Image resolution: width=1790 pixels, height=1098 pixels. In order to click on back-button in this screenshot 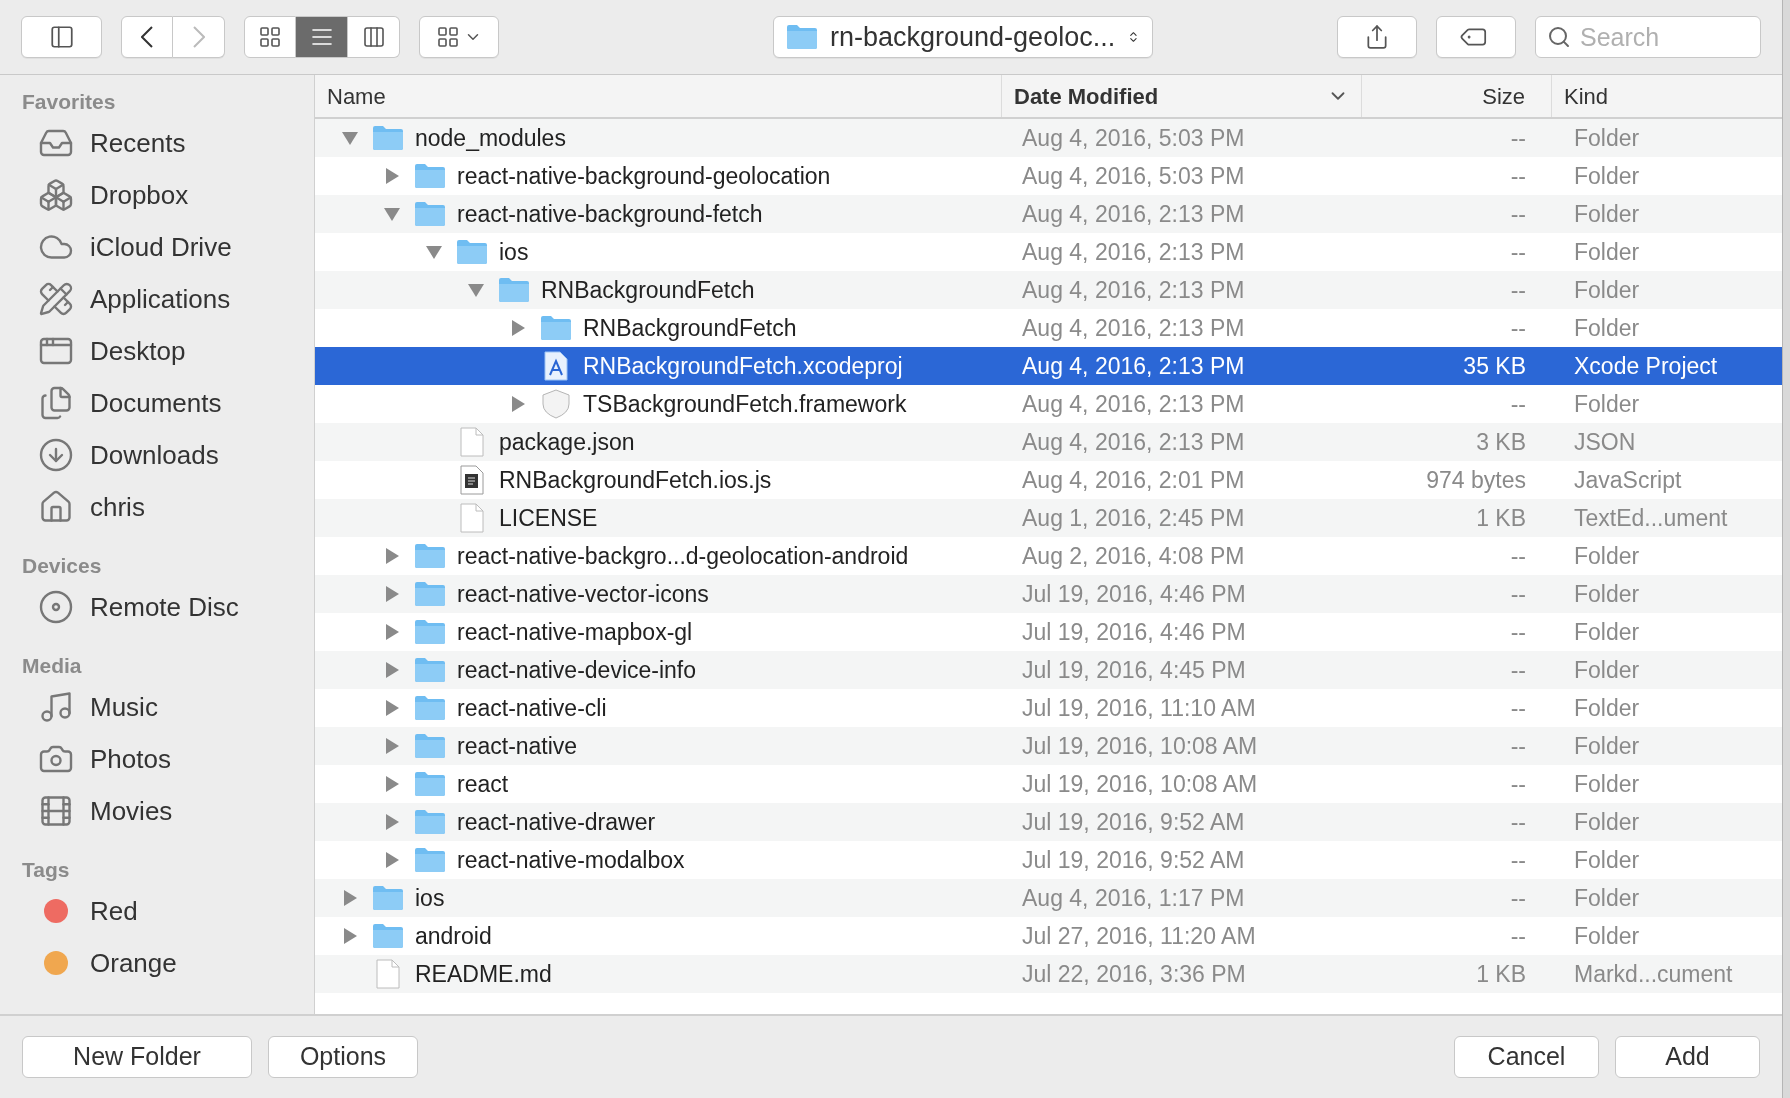, I will do `click(147, 37)`.